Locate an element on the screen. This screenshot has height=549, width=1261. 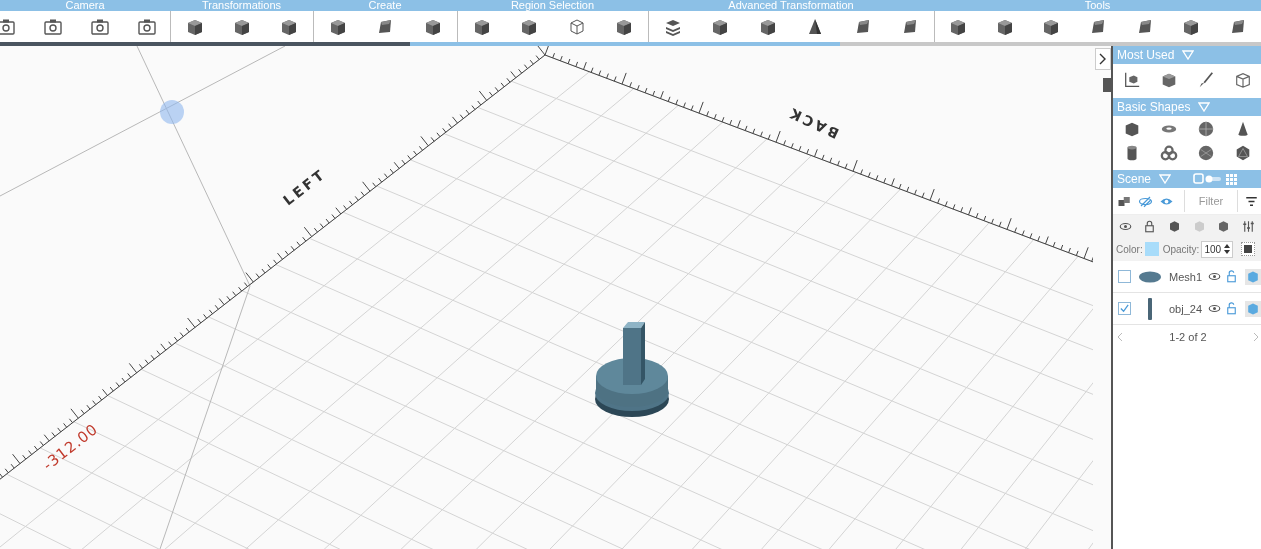
sliders-icon is located at coordinates (1249, 226).